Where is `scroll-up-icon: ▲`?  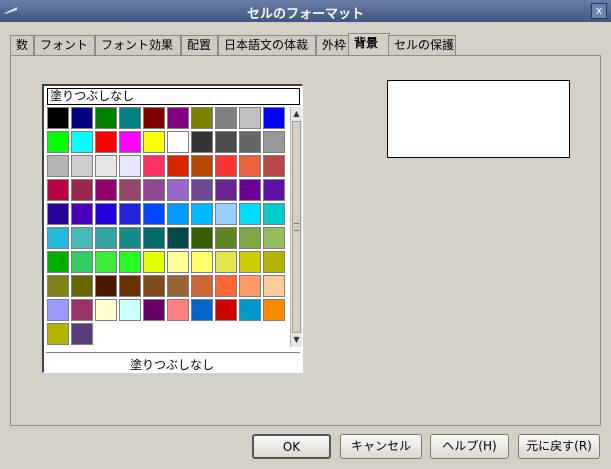
scroll-up-icon: ▲ is located at coordinates (296, 114).